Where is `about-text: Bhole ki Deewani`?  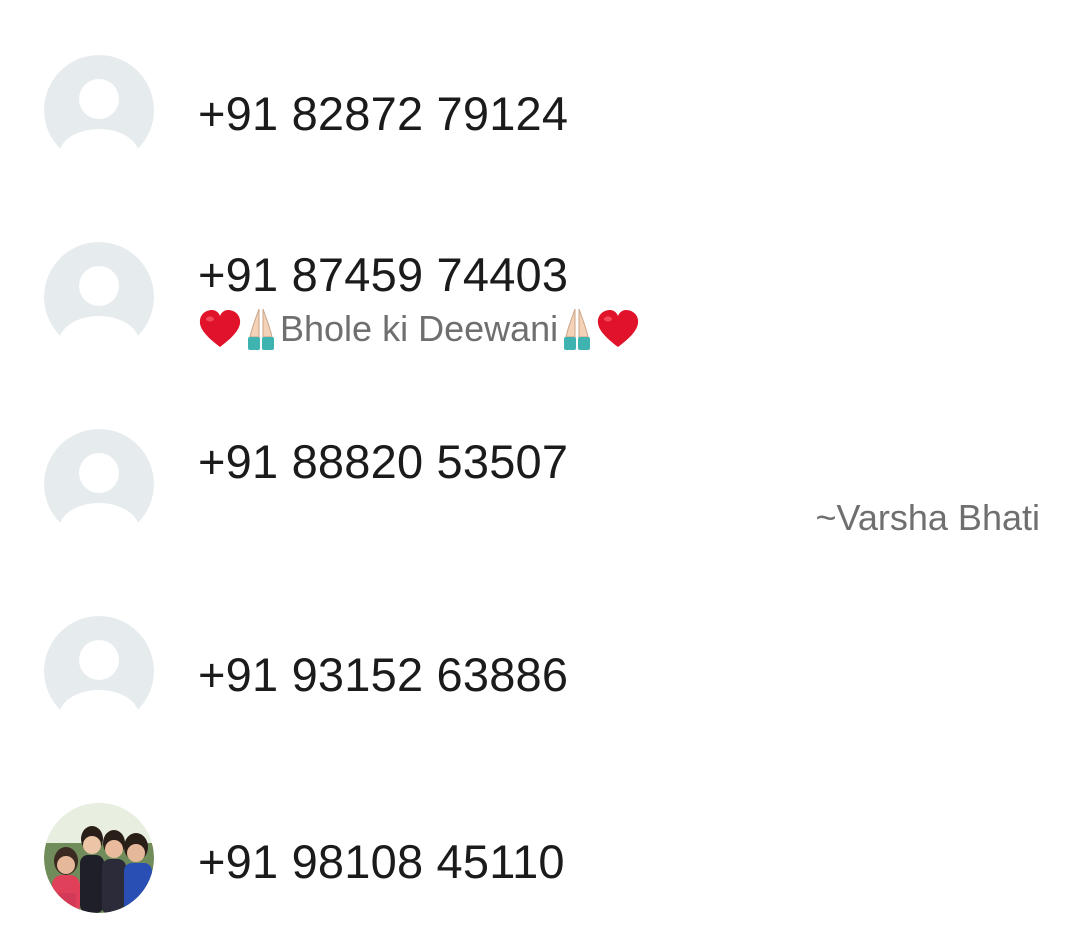 about-text: Bhole ki Deewani is located at coordinates (419, 328).